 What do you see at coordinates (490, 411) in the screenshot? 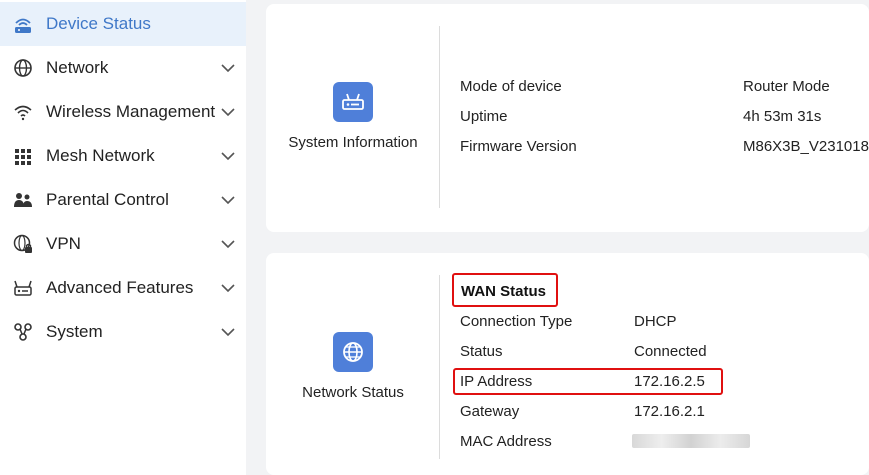
I see `gateway-label: Gateway` at bounding box center [490, 411].